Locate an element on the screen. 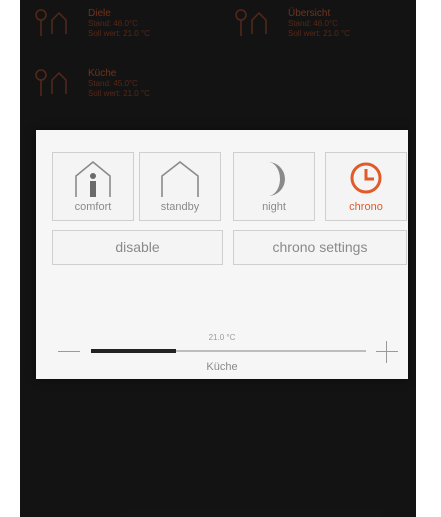 This screenshot has width=441, height=517. slider-track is located at coordinates (228, 351).